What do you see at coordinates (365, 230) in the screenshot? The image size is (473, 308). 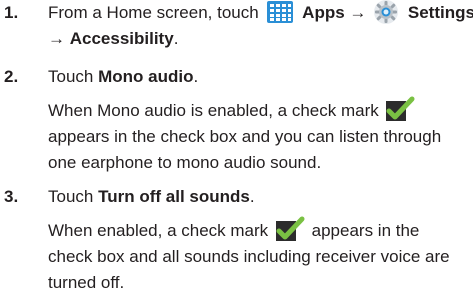 I see `step-3-desc-1b: appears in the` at bounding box center [365, 230].